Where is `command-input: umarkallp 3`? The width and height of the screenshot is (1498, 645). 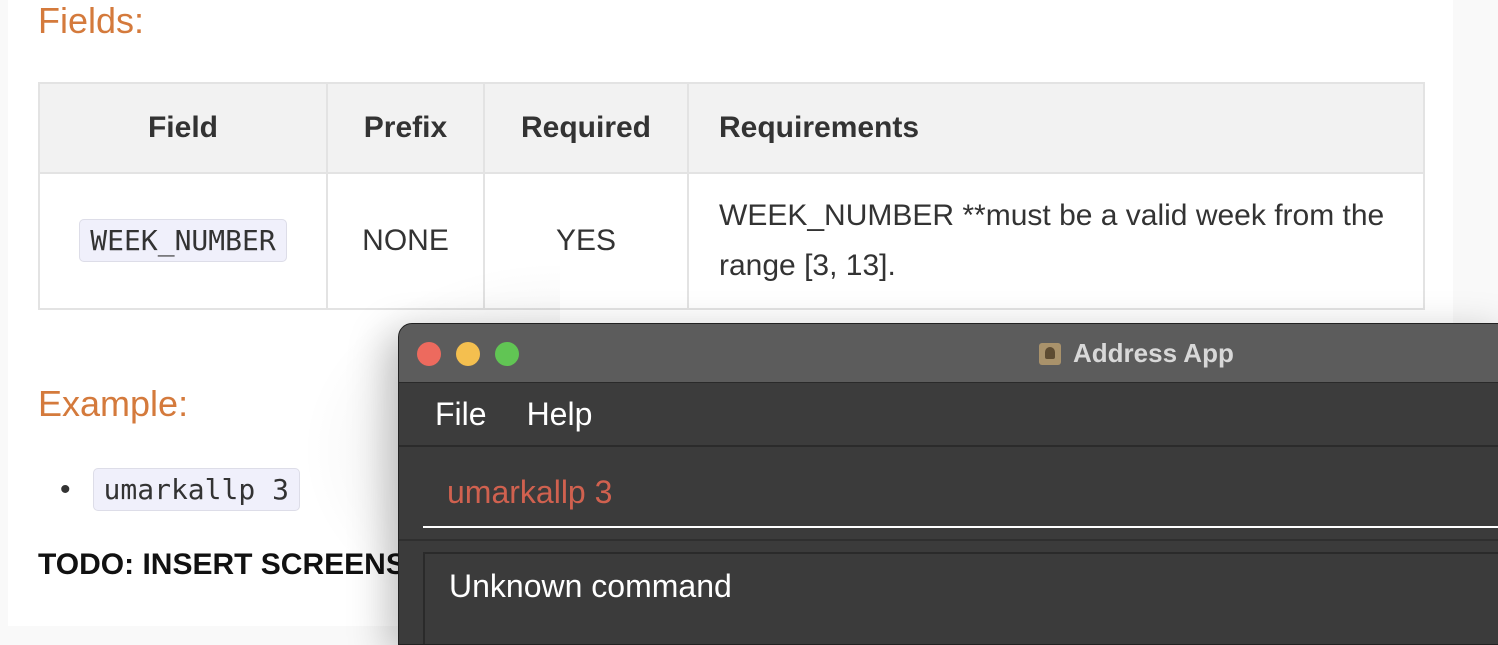 command-input: umarkallp 3 is located at coordinates (960, 496).